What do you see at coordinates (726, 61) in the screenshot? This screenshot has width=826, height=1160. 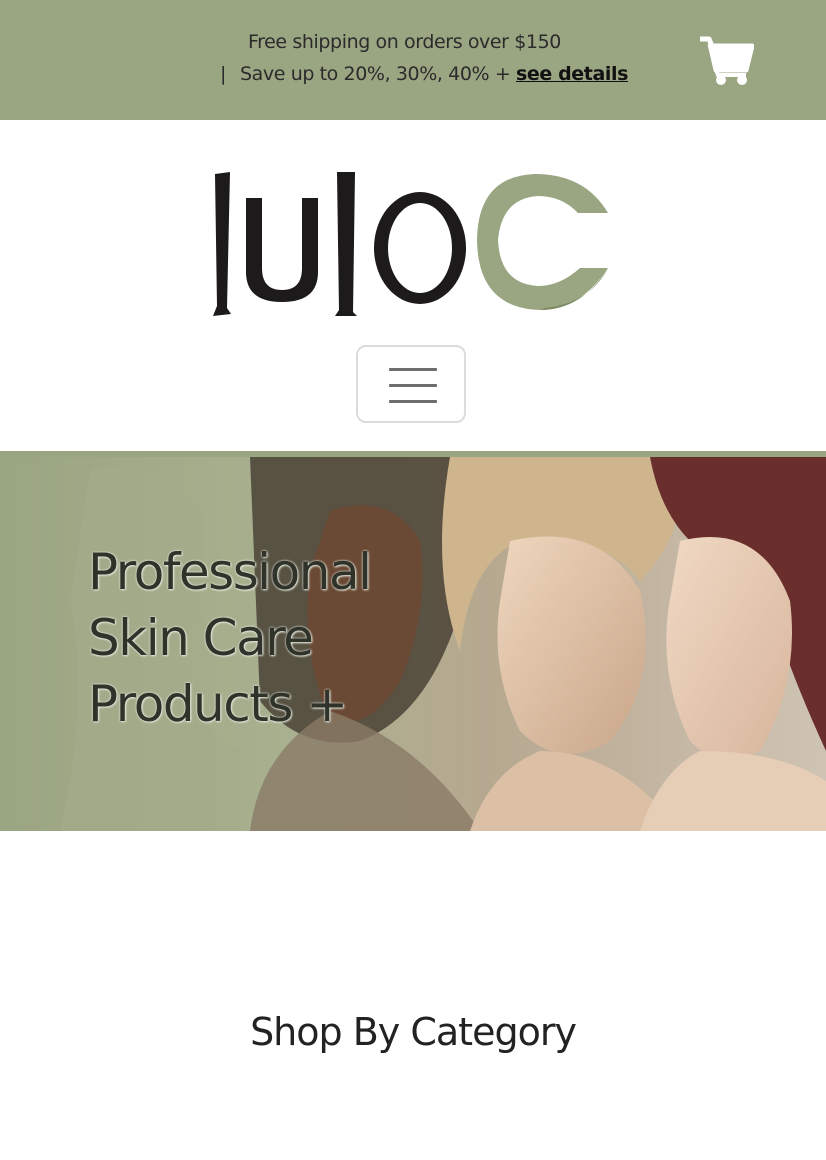 I see `shopping-cart-icon` at bounding box center [726, 61].